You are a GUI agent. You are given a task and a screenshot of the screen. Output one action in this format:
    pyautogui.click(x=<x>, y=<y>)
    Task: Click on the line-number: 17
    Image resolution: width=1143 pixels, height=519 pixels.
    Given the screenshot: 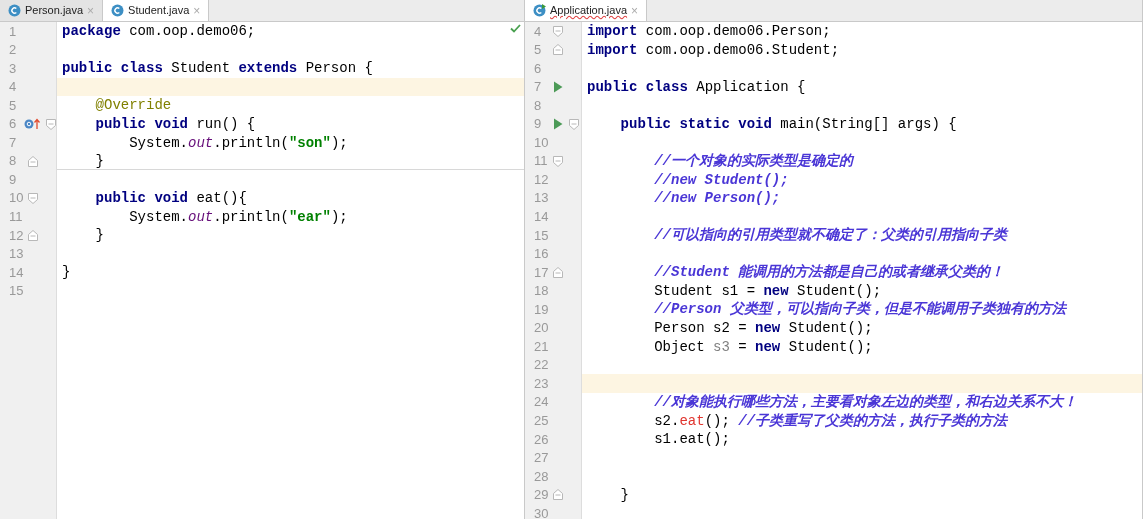 What is the action you would take?
    pyautogui.click(x=541, y=272)
    